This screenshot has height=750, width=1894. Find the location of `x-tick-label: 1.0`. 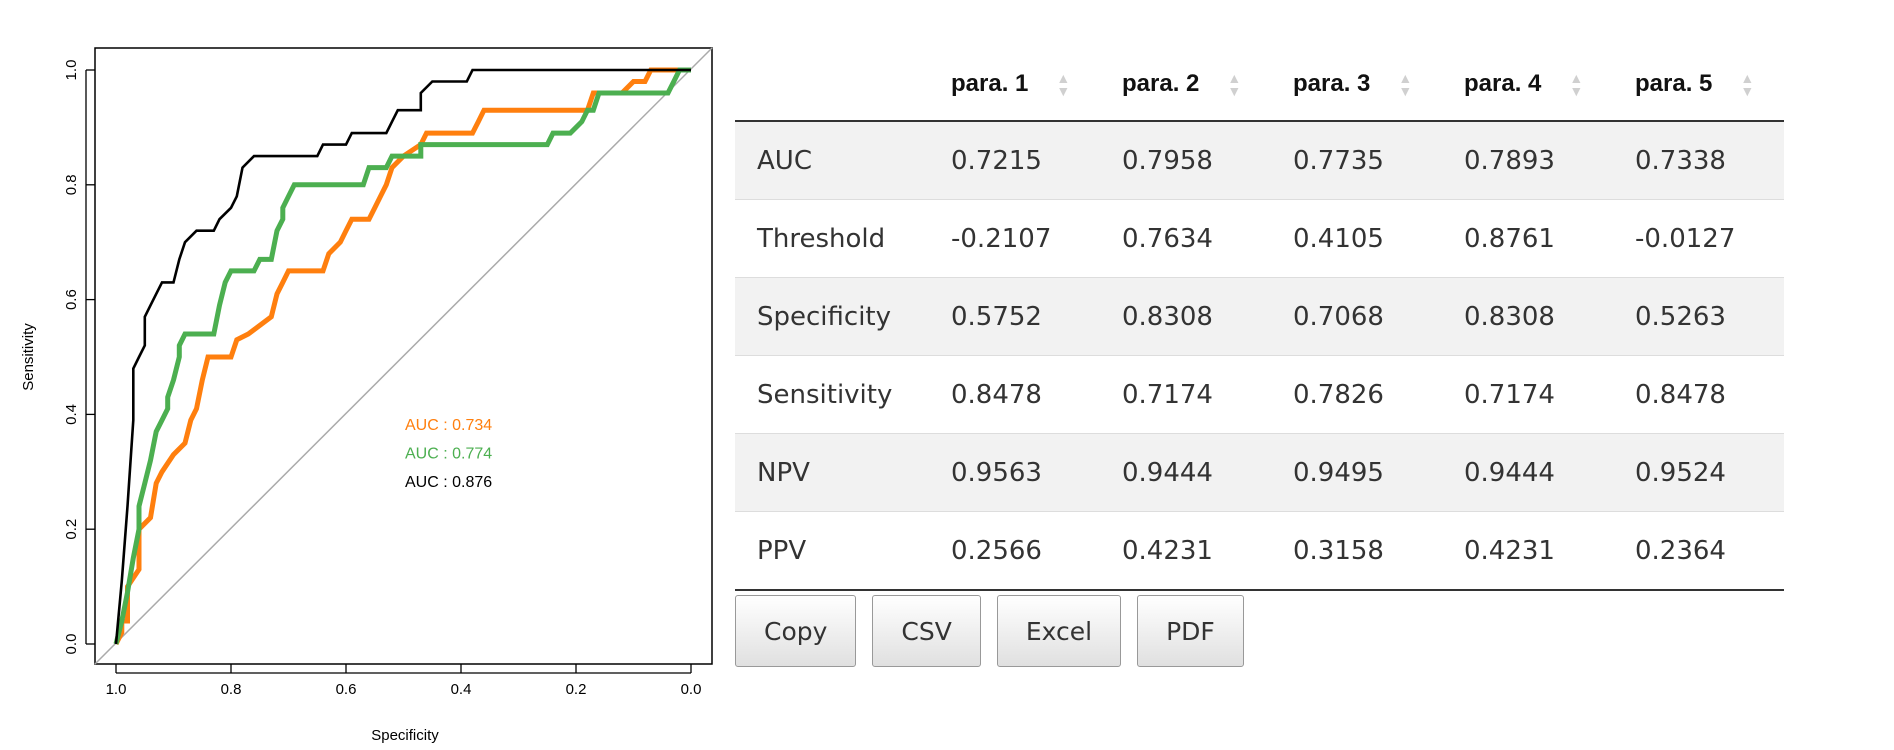

x-tick-label: 1.0 is located at coordinates (116, 689).